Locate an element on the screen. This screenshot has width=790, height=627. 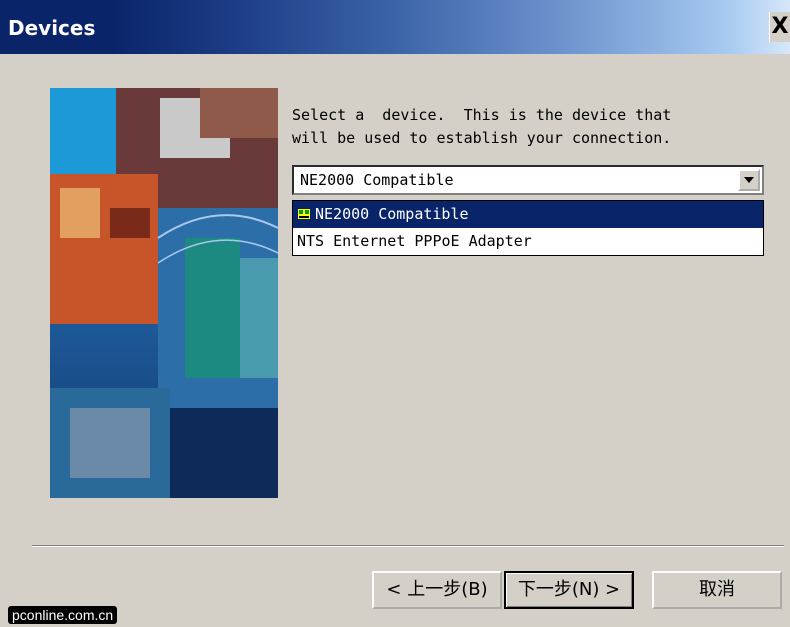
device-option-ne2000: NE2000 Compatible is located at coordinates (528, 214).